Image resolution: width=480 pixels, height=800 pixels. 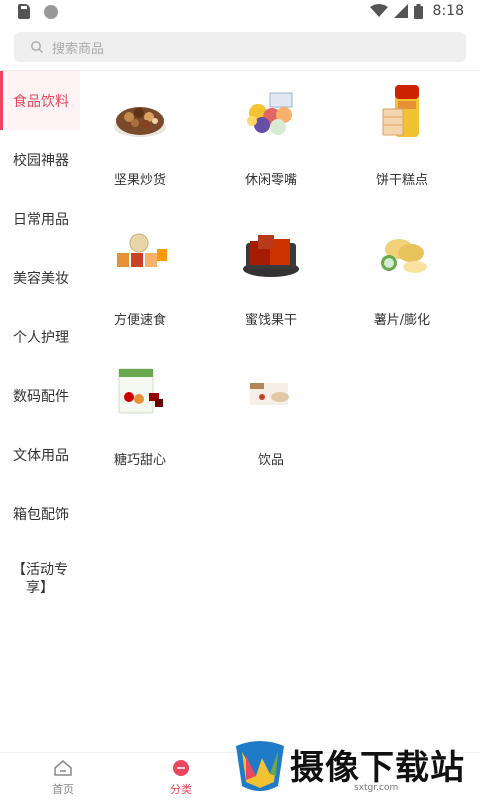 What do you see at coordinates (140, 391) in the screenshot?
I see `candy-image` at bounding box center [140, 391].